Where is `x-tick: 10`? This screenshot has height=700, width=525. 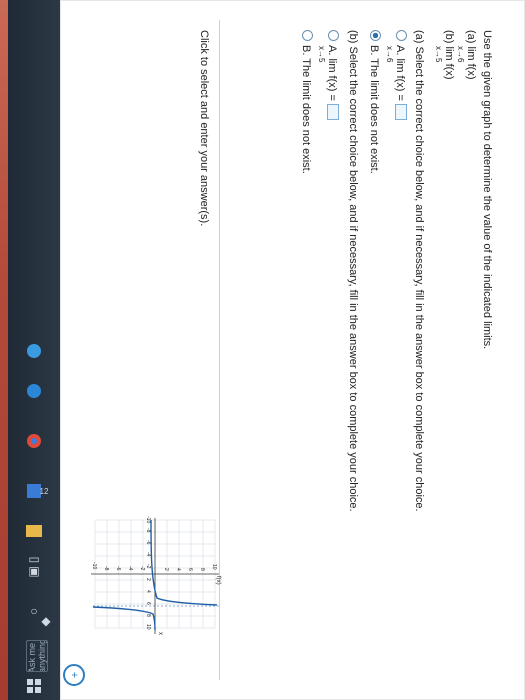
x-tick: 10 is located at coordinates (148, 627).